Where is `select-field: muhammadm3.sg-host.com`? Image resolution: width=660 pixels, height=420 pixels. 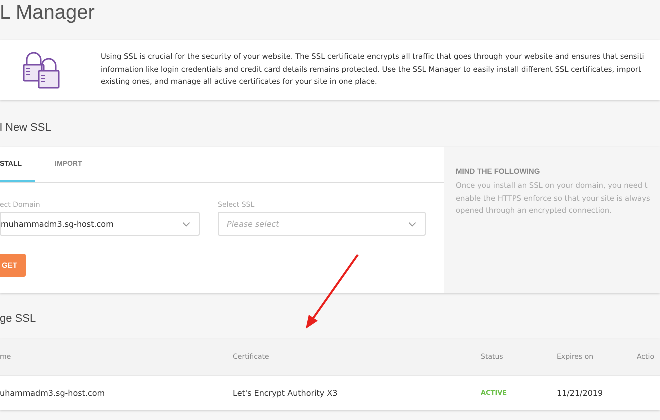 select-field: muhammadm3.sg-host.com is located at coordinates (100, 224).